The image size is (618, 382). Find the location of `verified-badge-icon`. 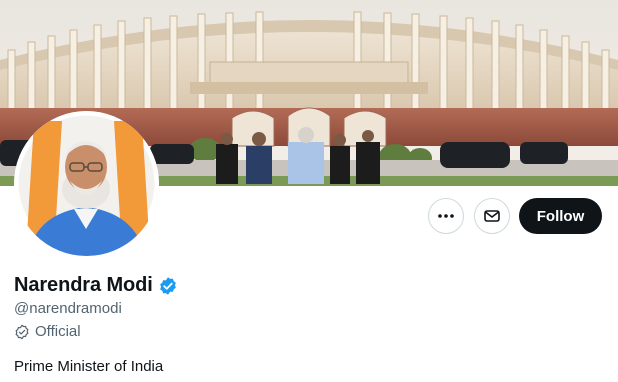

verified-badge-icon is located at coordinates (168, 286).